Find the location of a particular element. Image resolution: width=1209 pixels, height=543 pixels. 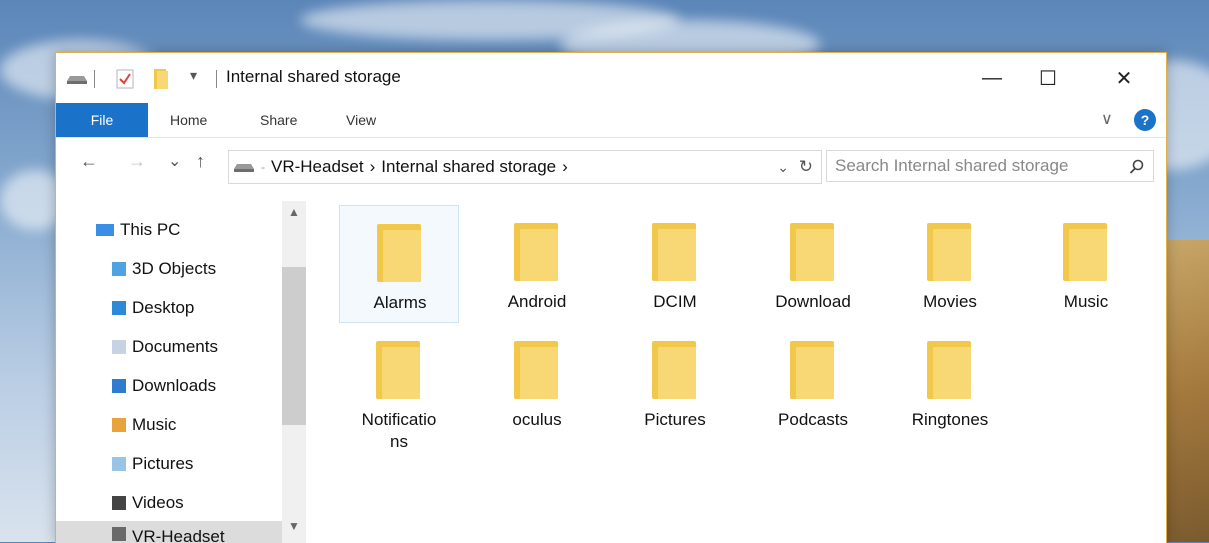

sidebar-scrollbar: ▲ ▼ is located at coordinates (294, 372).